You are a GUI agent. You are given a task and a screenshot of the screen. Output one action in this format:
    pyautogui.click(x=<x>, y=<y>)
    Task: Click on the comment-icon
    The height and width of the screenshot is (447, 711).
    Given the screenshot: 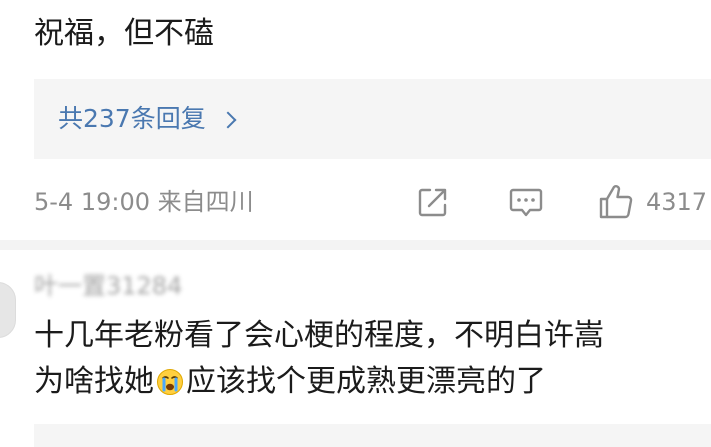 What is the action you would take?
    pyautogui.click(x=526, y=202)
    